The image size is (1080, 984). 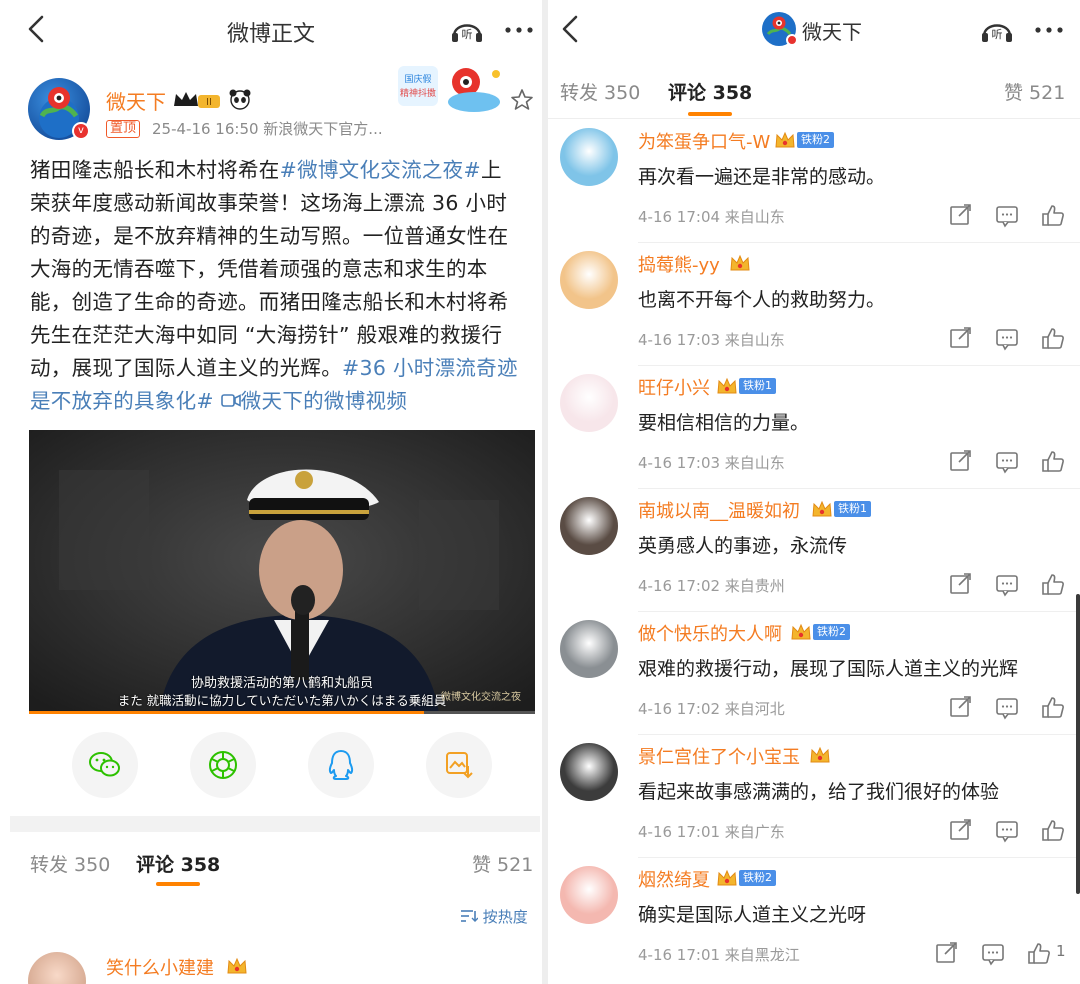 I want to click on promo-sticker-icon: 国庆假 精神抖擞, so click(x=454, y=88).